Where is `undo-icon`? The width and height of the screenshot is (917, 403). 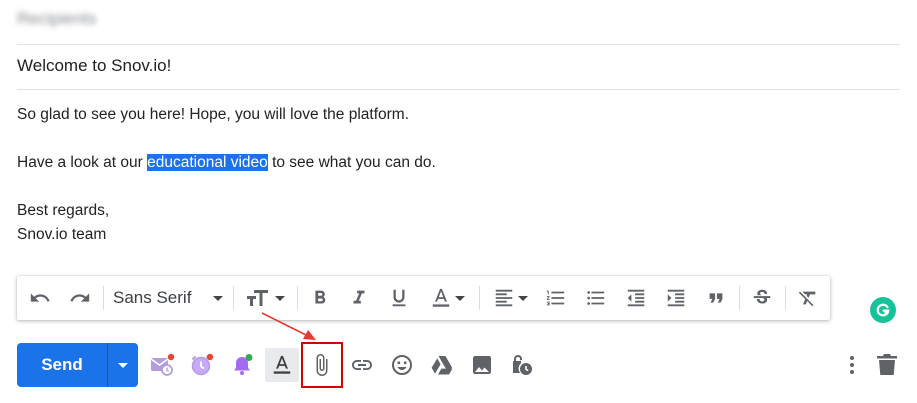 undo-icon is located at coordinates (40, 298).